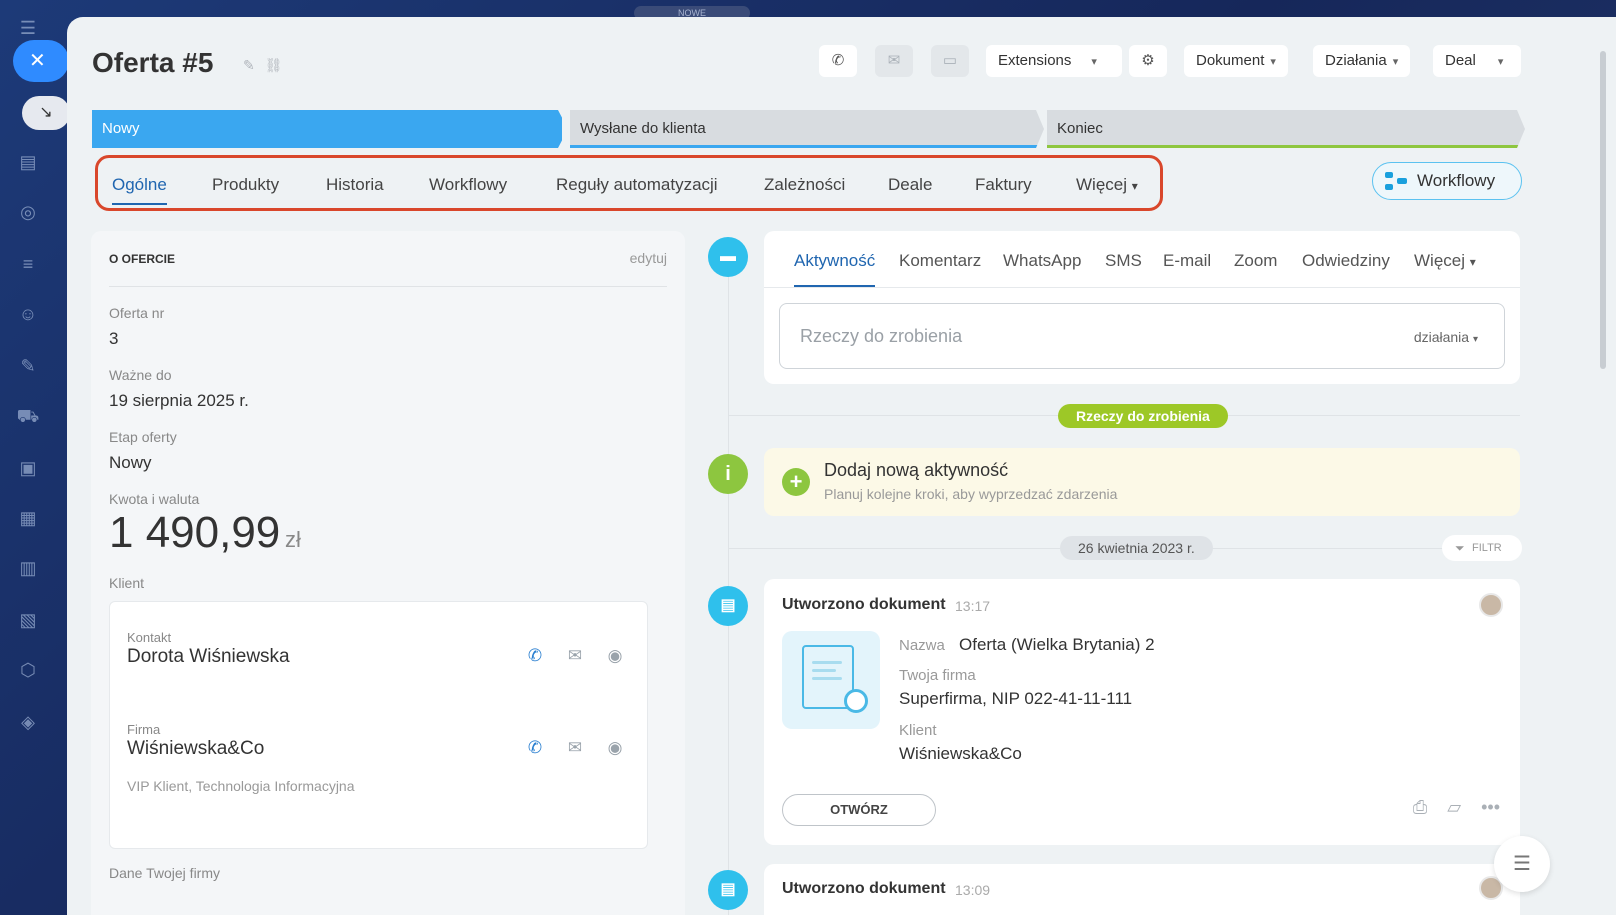 This screenshot has height=915, width=1616. What do you see at coordinates (139, 190) in the screenshot?
I see `tab-ogolne: Ogólne` at bounding box center [139, 190].